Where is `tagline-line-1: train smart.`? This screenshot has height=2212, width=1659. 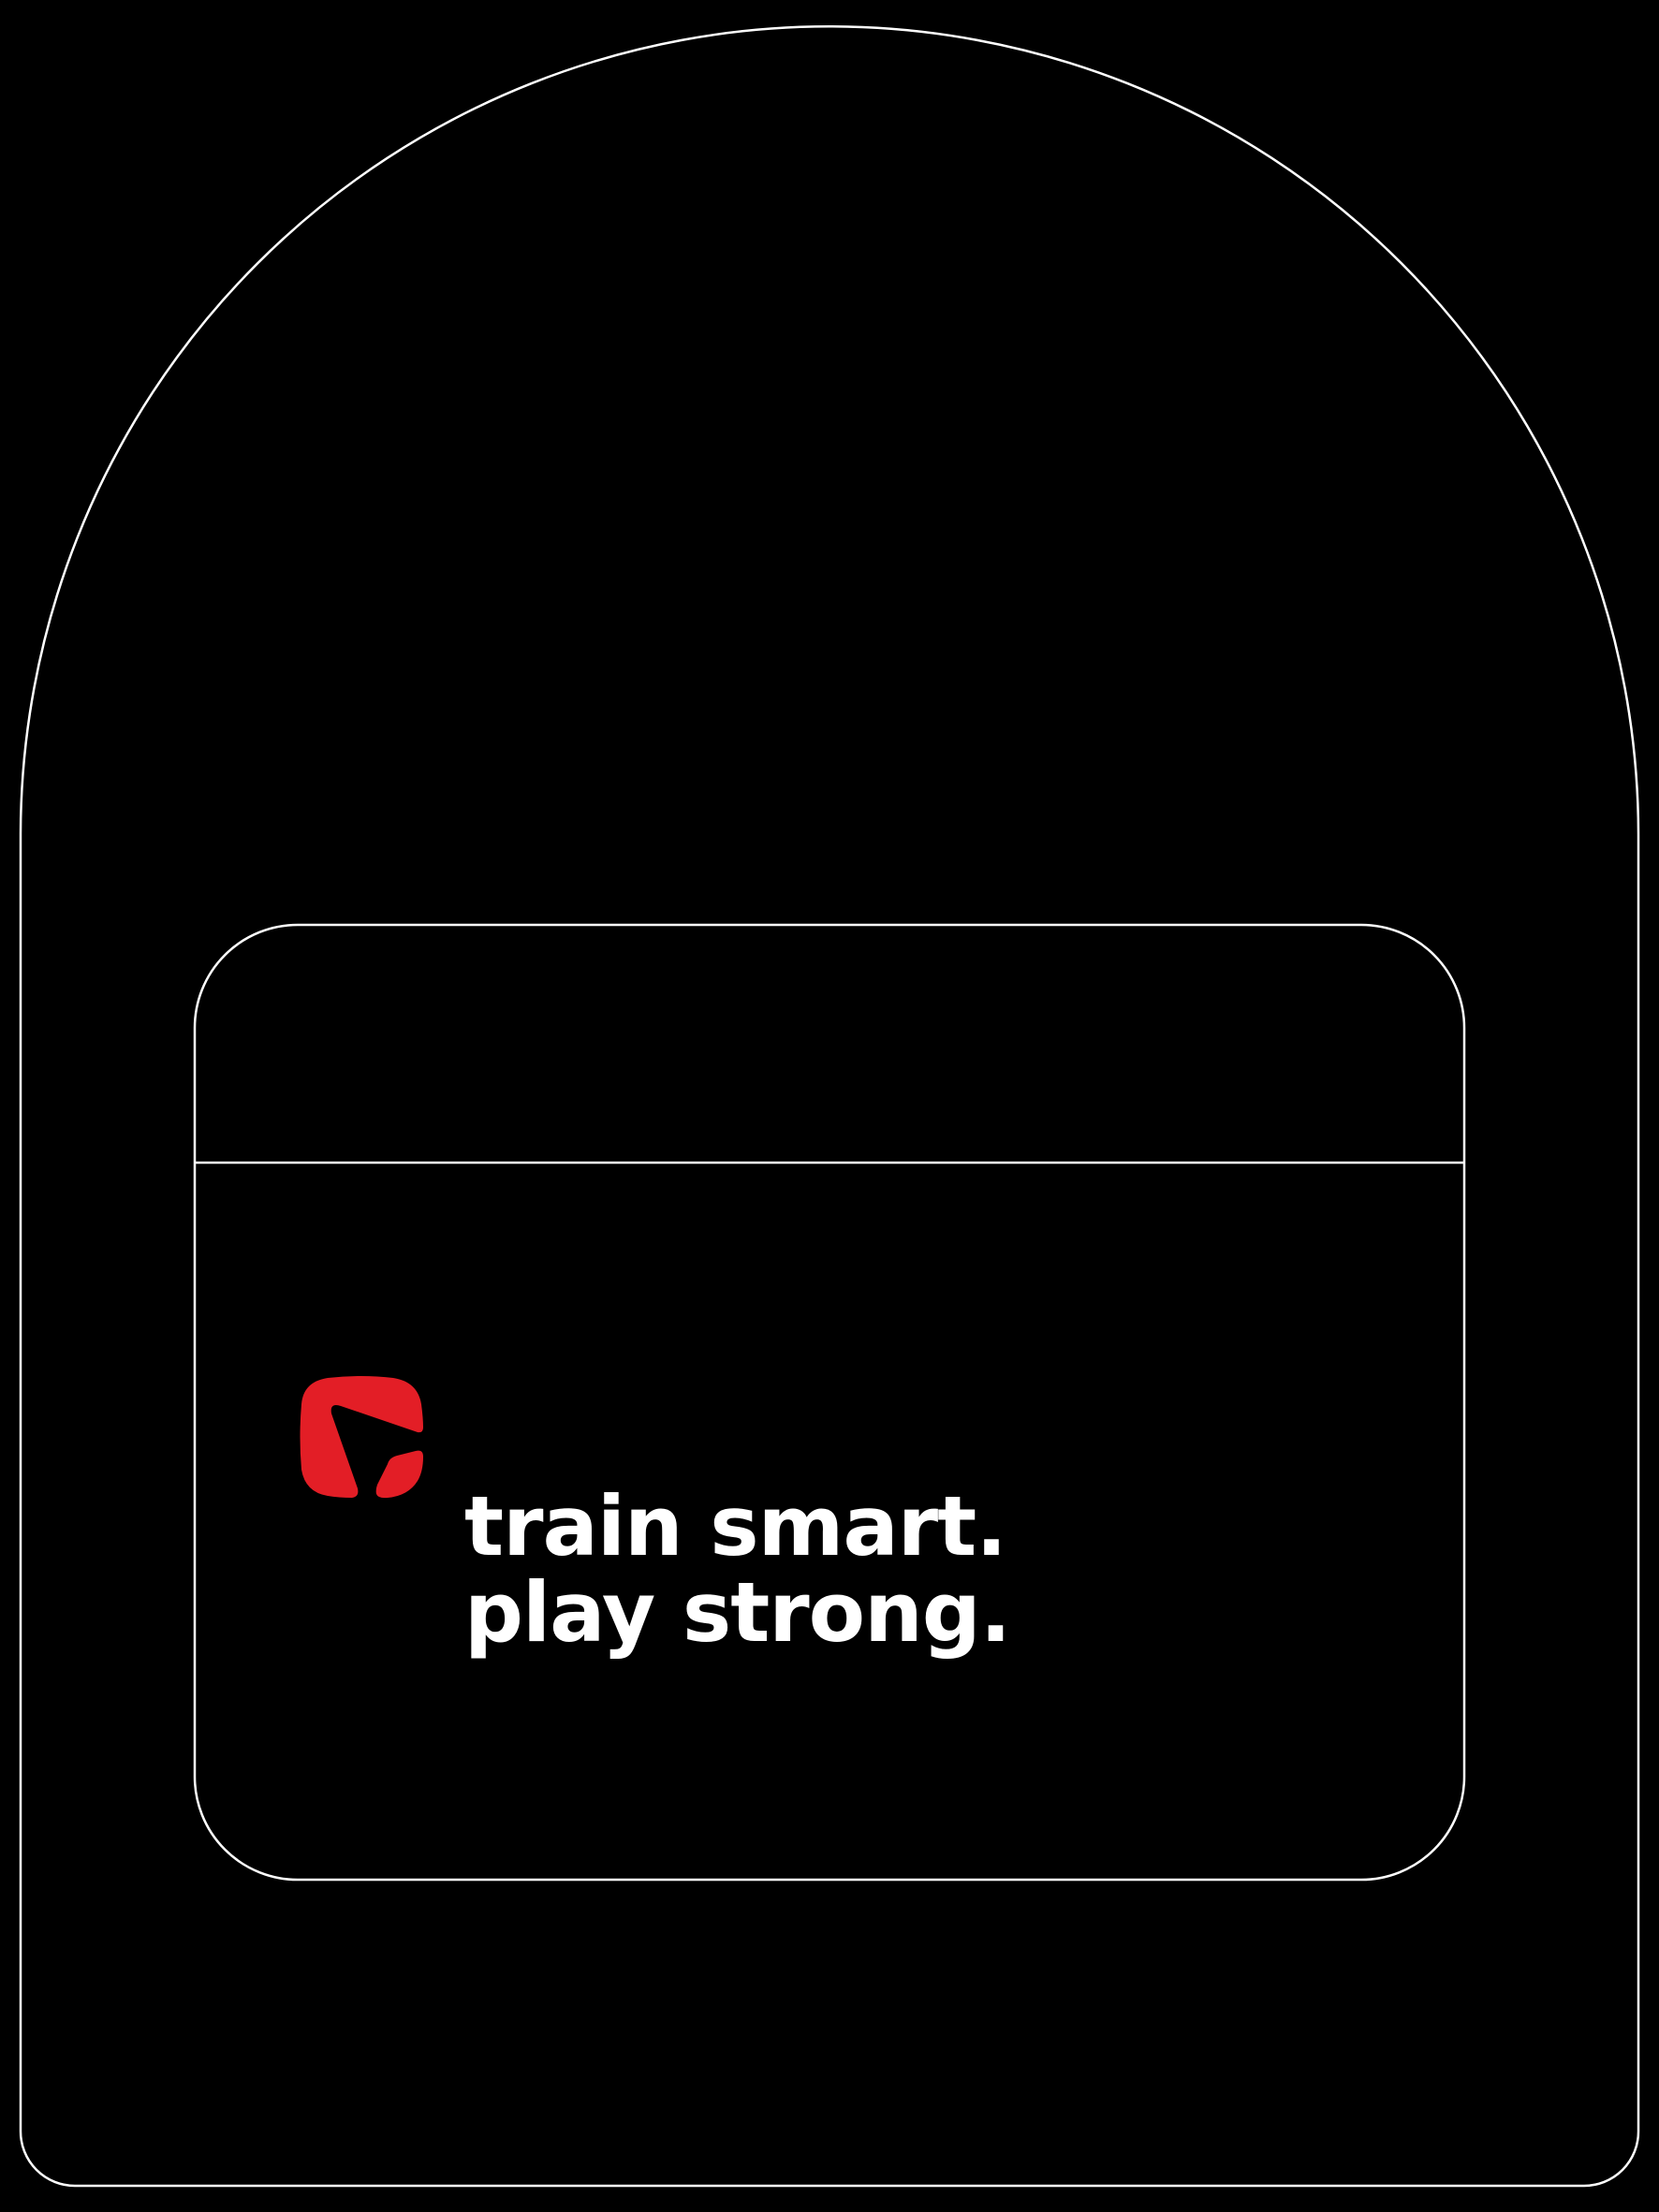 tagline-line-1: train smart. is located at coordinates (735, 1526).